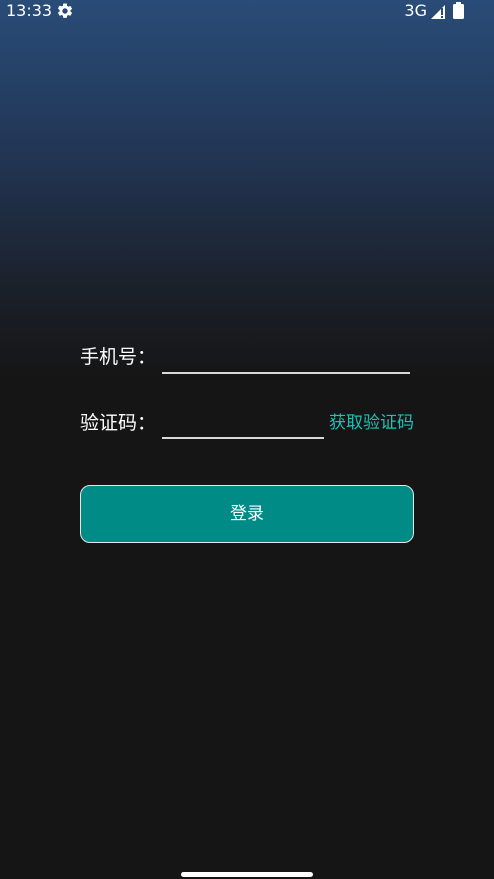 The height and width of the screenshot is (879, 494). Describe the element at coordinates (243, 438) in the screenshot. I see `code-input-underline` at that location.